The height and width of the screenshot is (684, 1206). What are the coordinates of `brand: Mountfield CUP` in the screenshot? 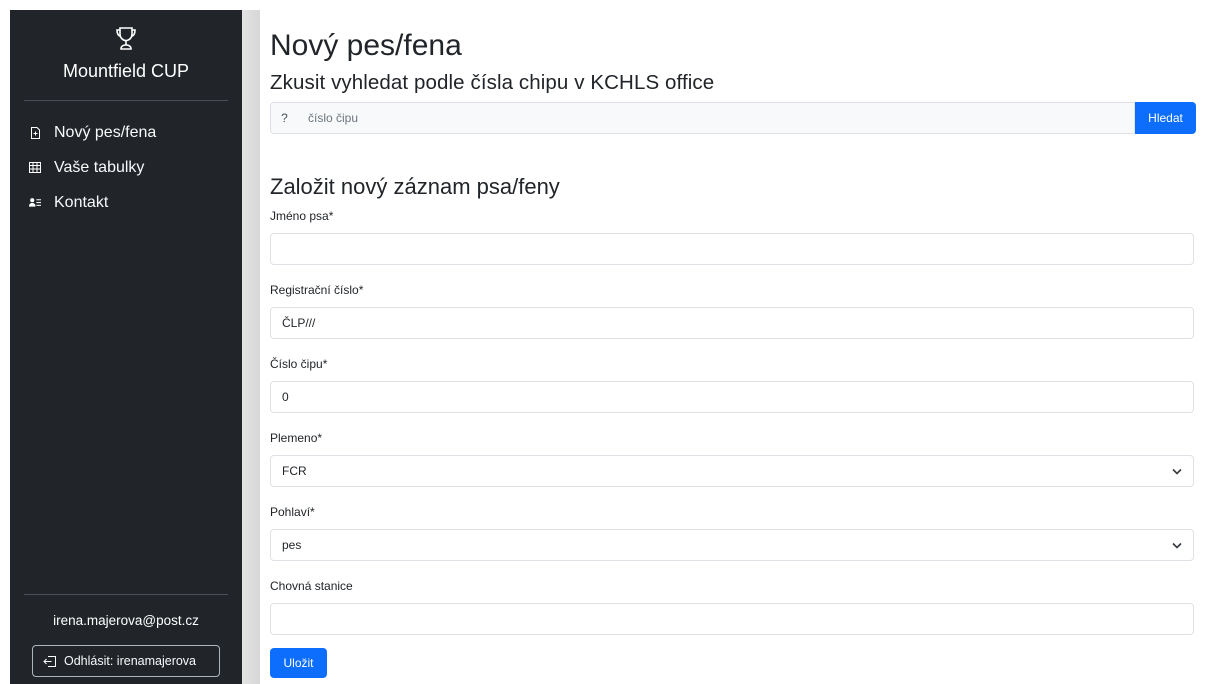 It's located at (126, 46).